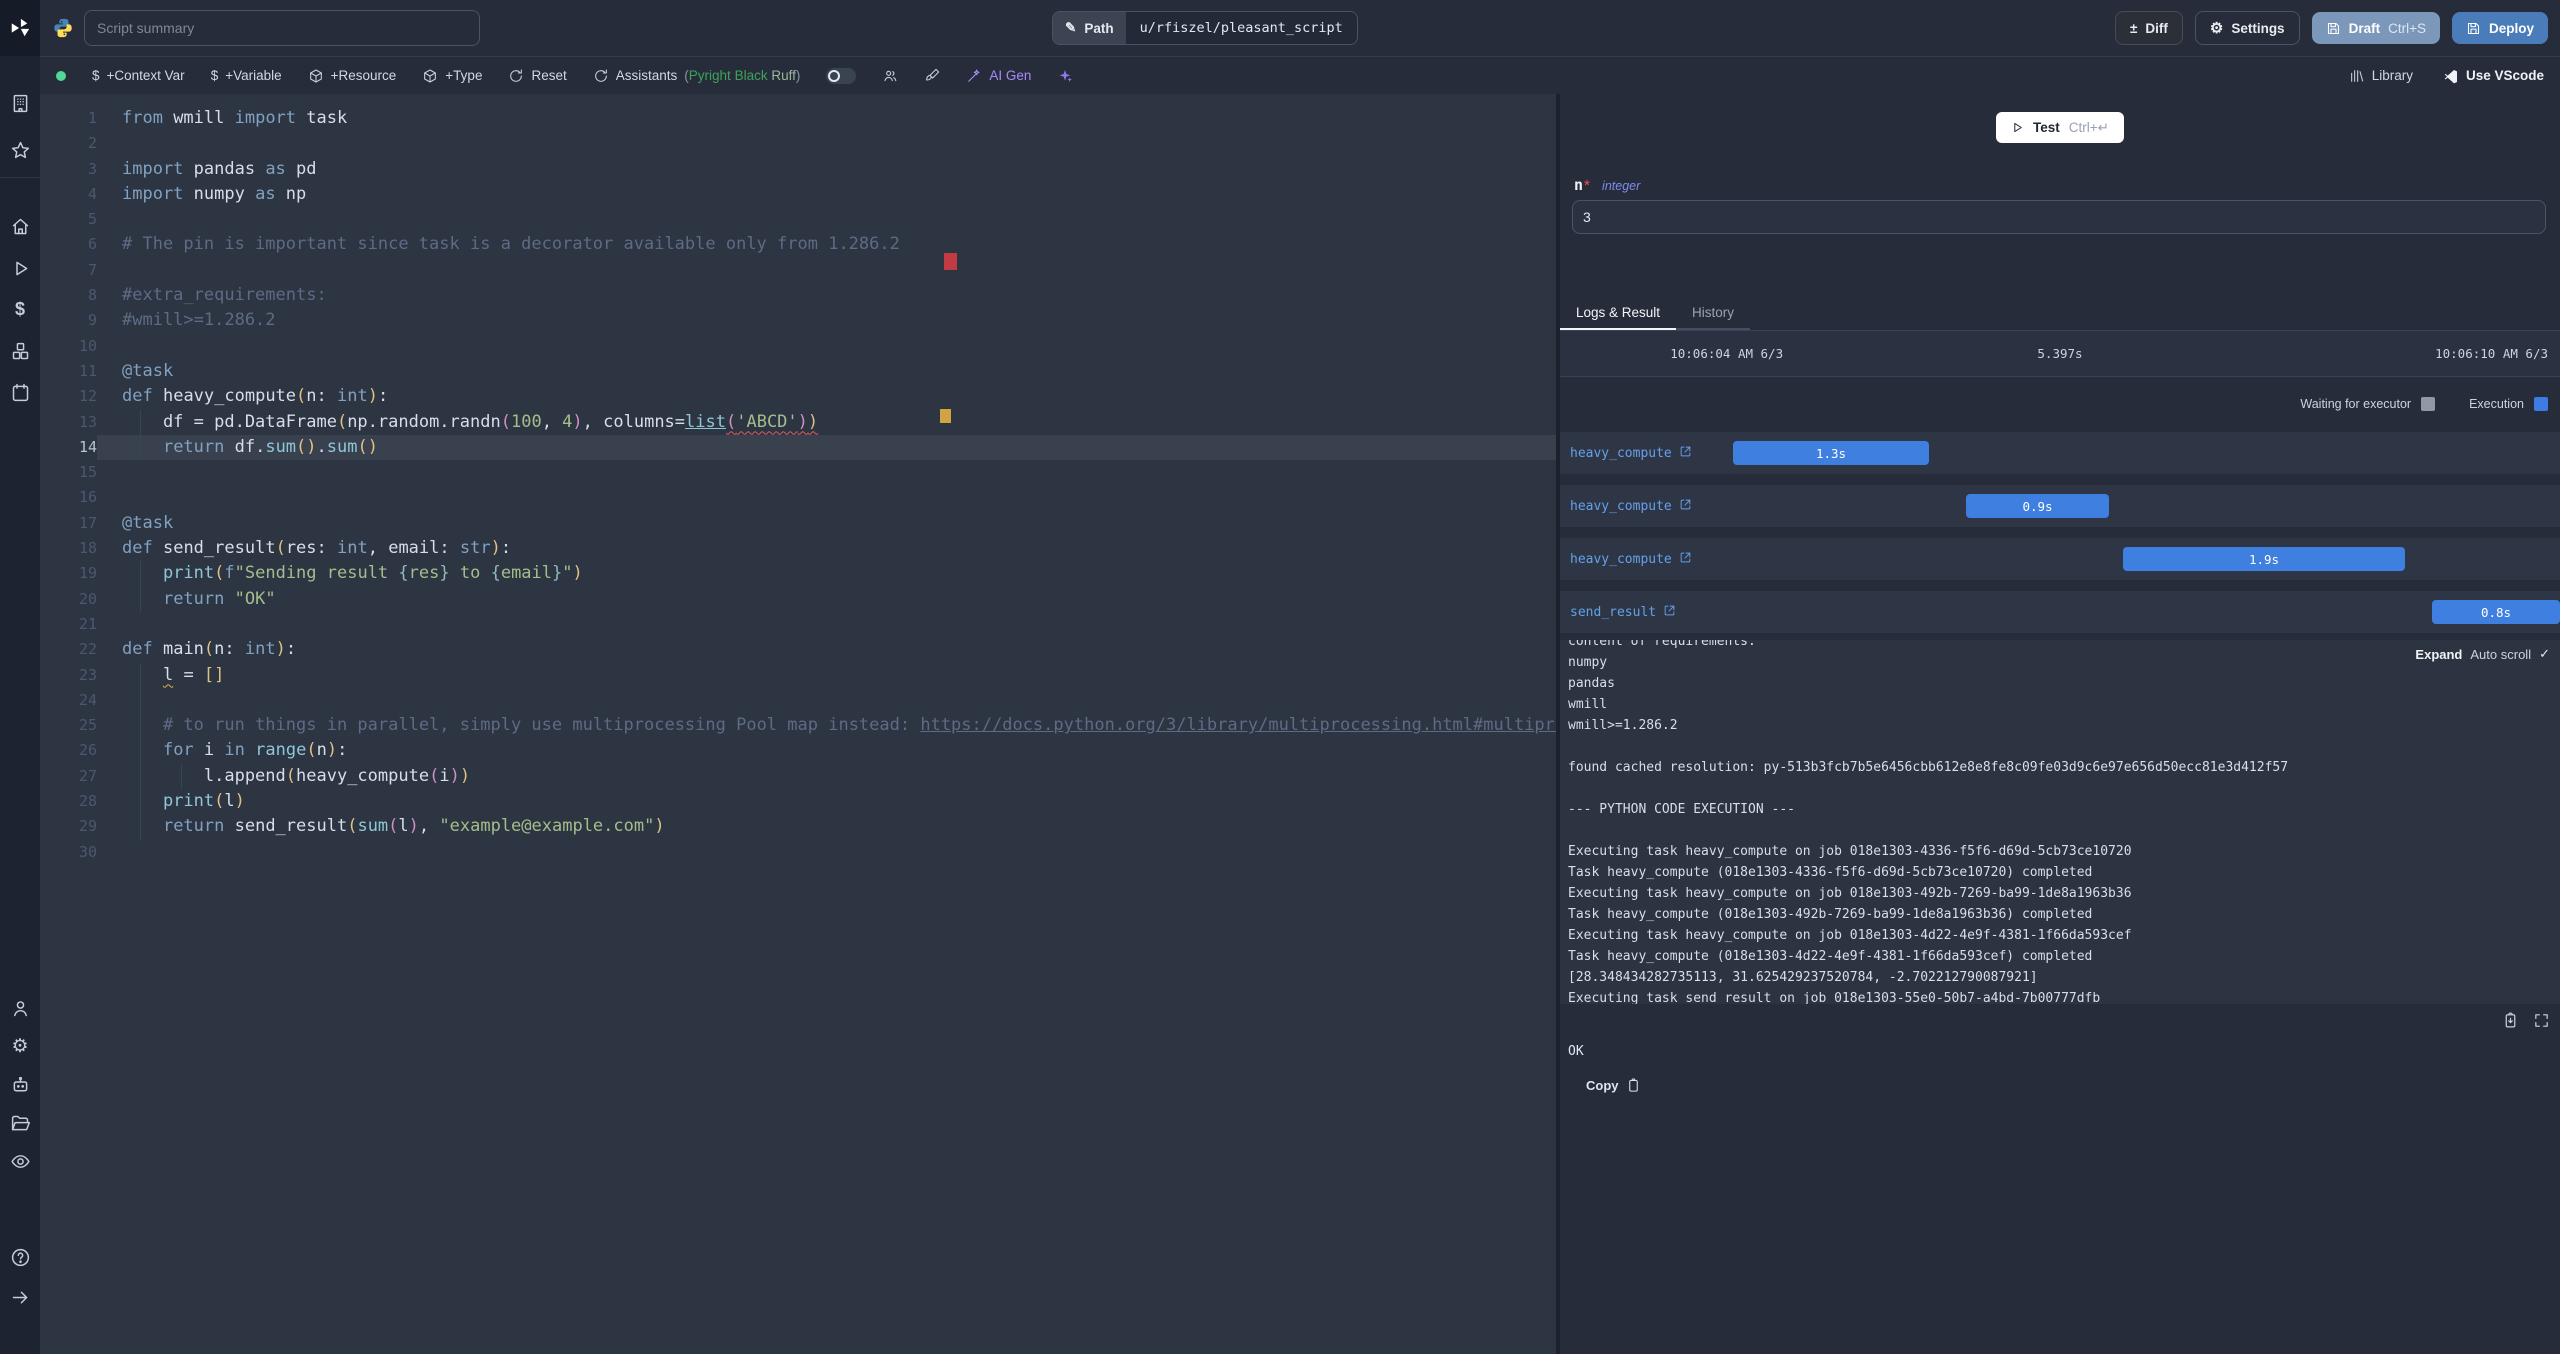  Describe the element at coordinates (826, 675) in the screenshot. I see `line-content: l = []` at that location.